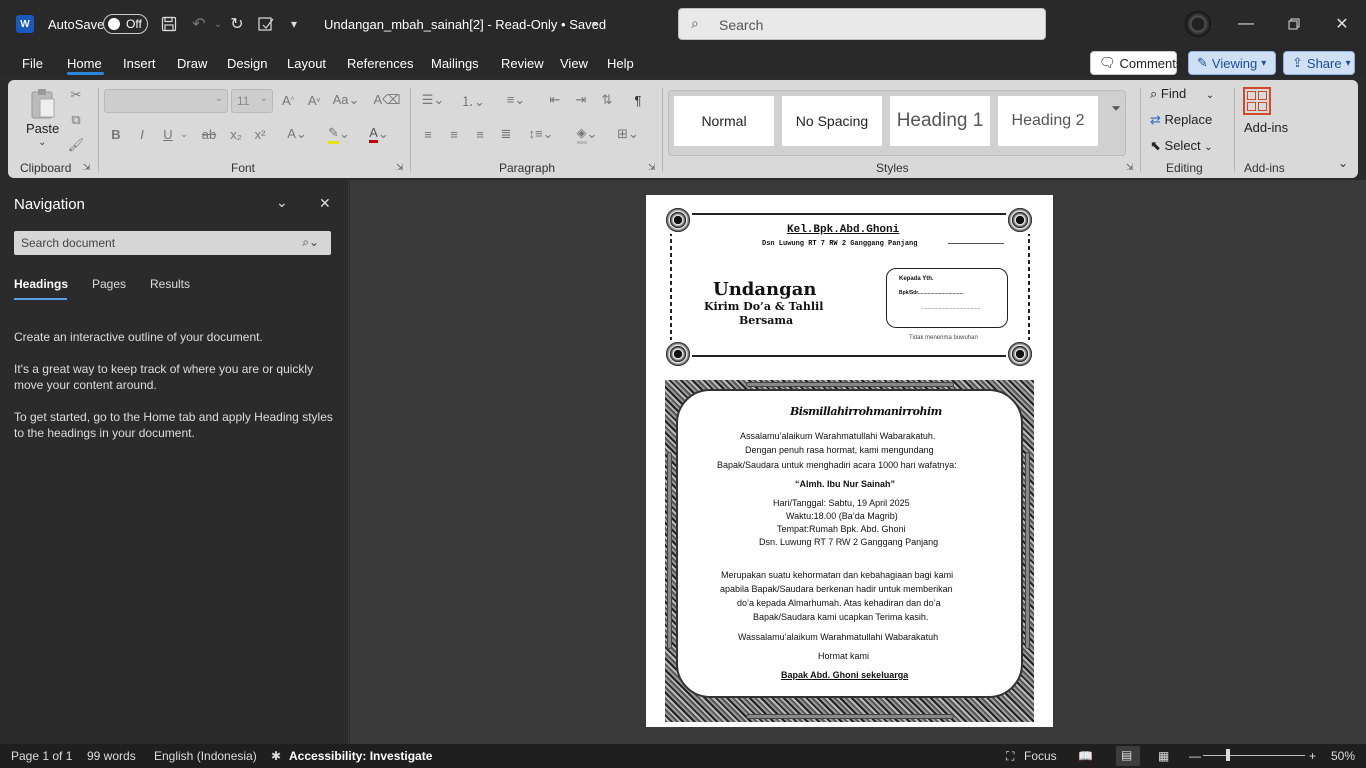 Image resolution: width=1366 pixels, height=768 pixels. Describe the element at coordinates (360, 756) in the screenshot. I see `accessibility-status: Accessibility: Investigate` at that location.